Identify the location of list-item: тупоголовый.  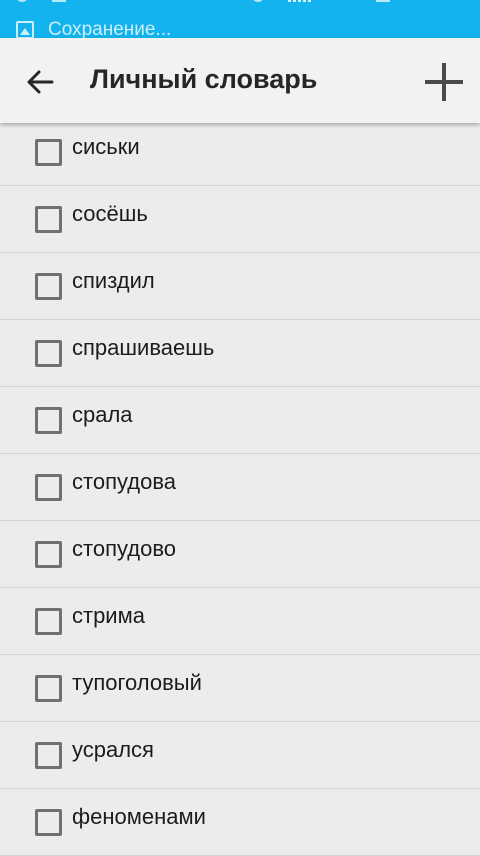
(240, 688).